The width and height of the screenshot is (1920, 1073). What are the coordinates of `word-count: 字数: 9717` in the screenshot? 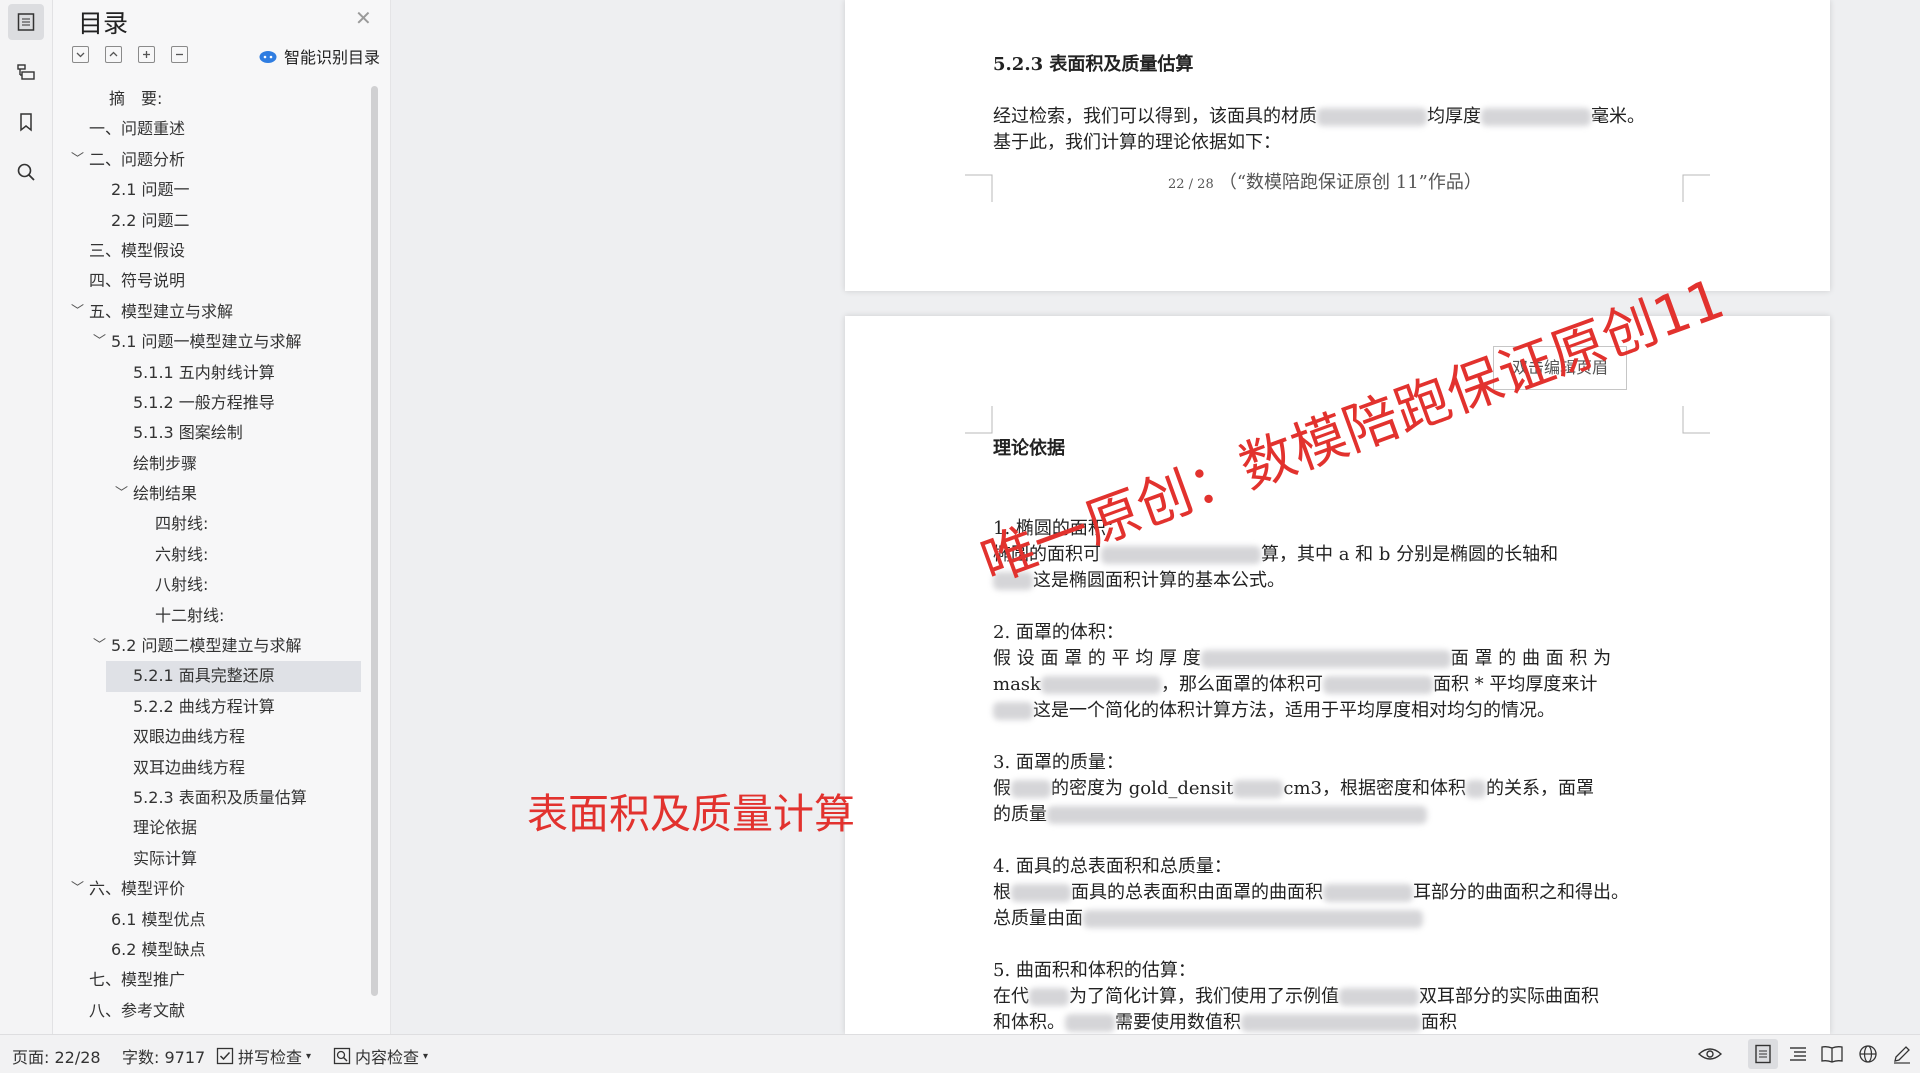 It's located at (163, 1056).